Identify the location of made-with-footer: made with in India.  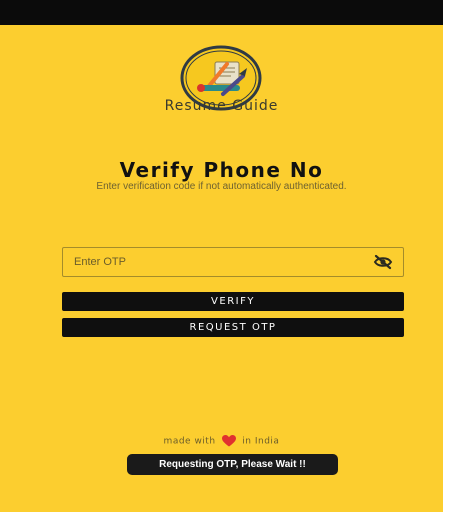
(221, 441).